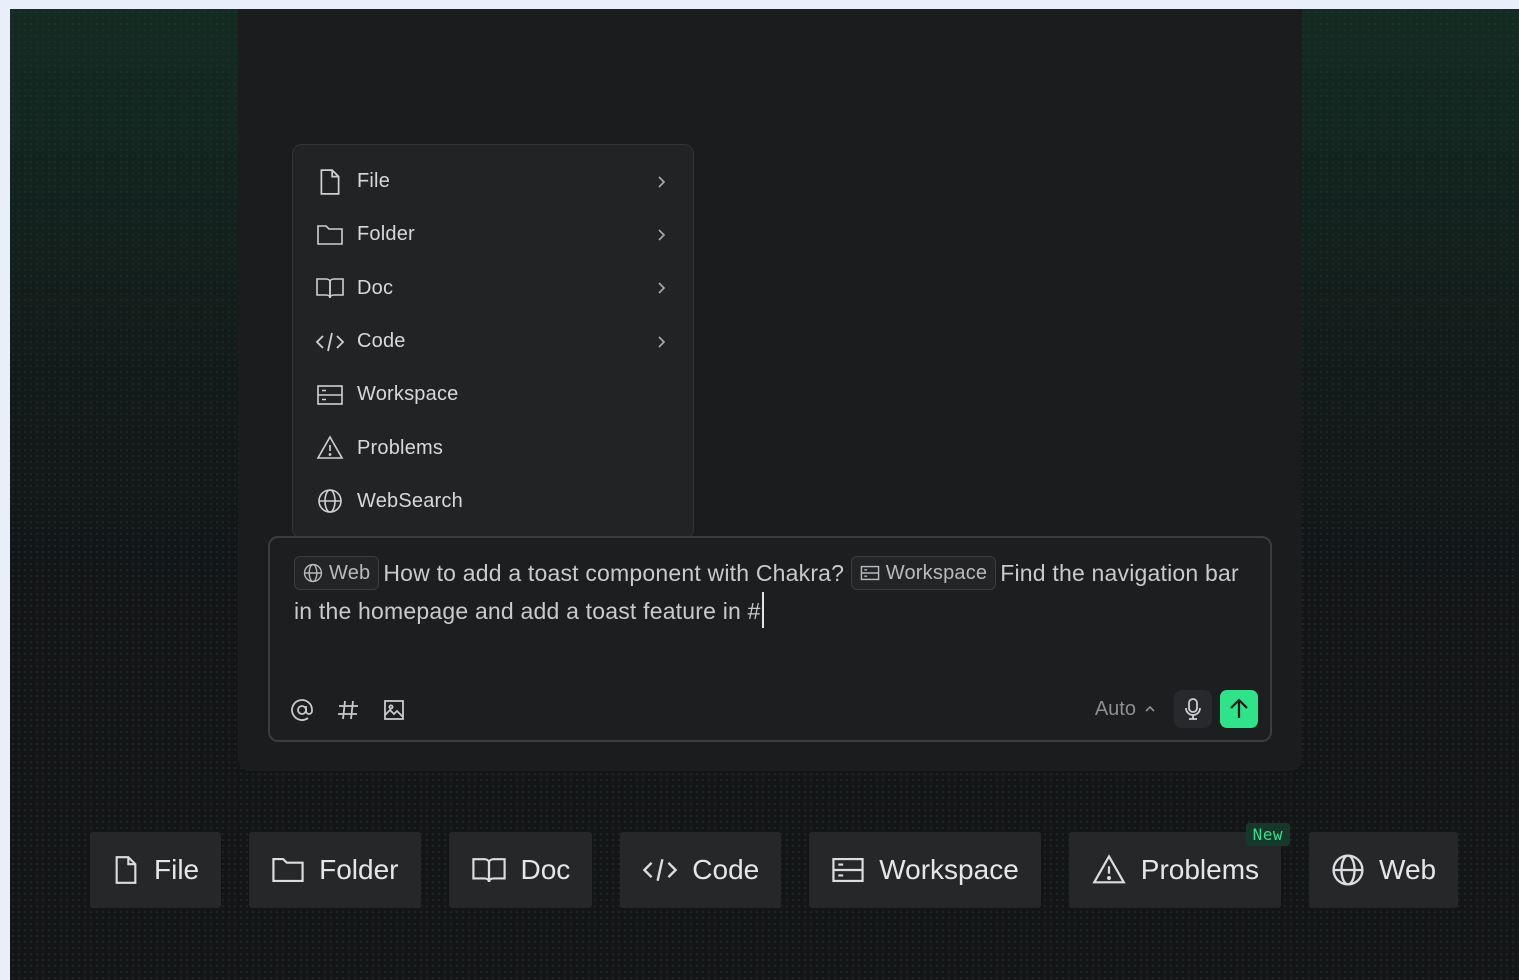 This screenshot has height=980, width=1519. I want to click on menu-item-code: Code, so click(493, 341).